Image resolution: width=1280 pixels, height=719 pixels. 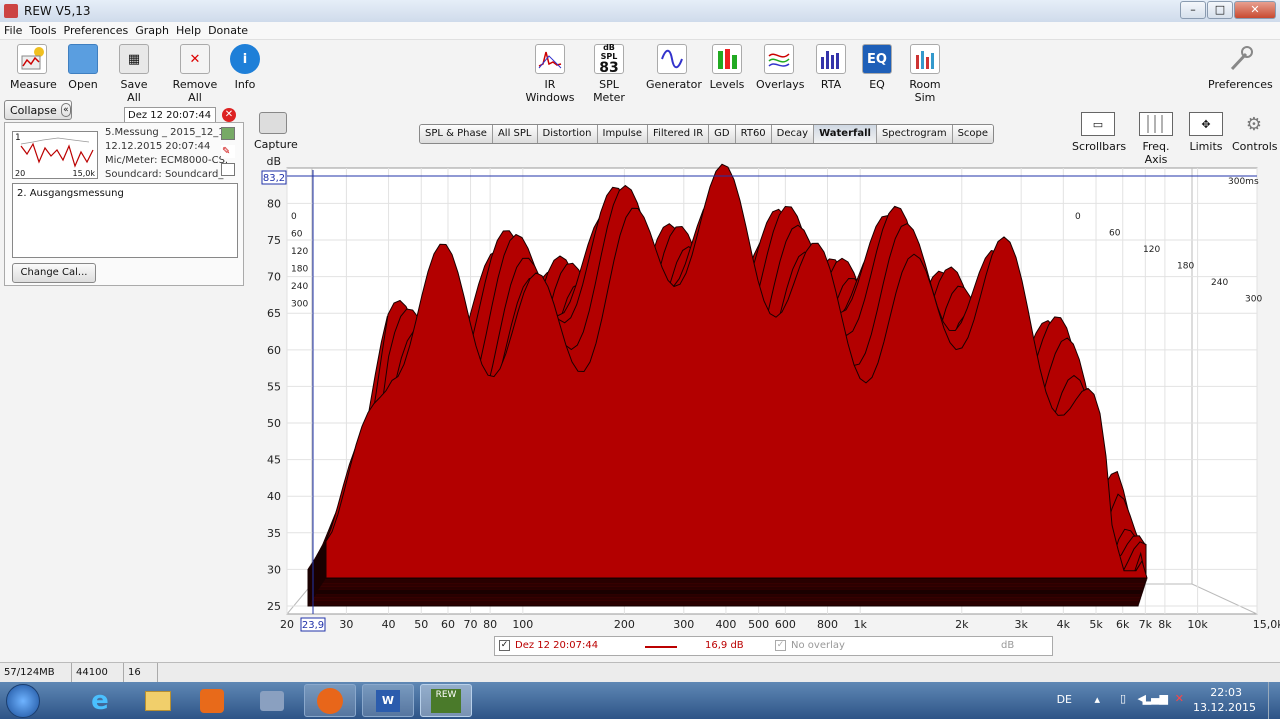 What do you see at coordinates (33, 110) in the screenshot?
I see `collapse-label: Collapse` at bounding box center [33, 110].